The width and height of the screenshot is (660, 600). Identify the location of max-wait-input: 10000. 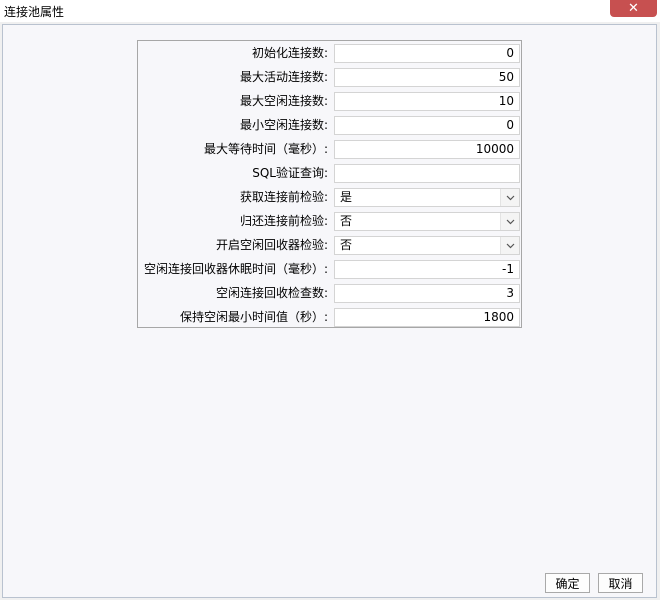
(427, 149).